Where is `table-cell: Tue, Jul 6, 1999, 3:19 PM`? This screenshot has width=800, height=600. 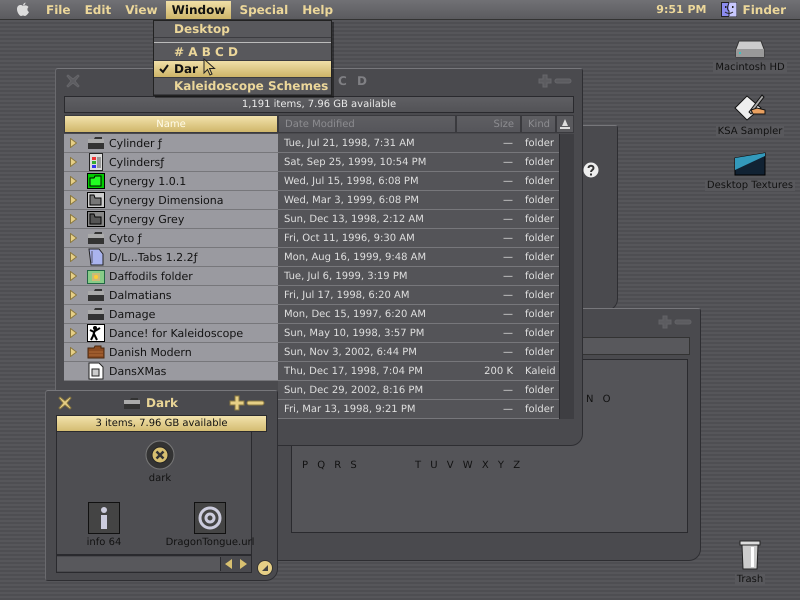
table-cell: Tue, Jul 6, 1999, 3:19 PM is located at coordinates (367, 276).